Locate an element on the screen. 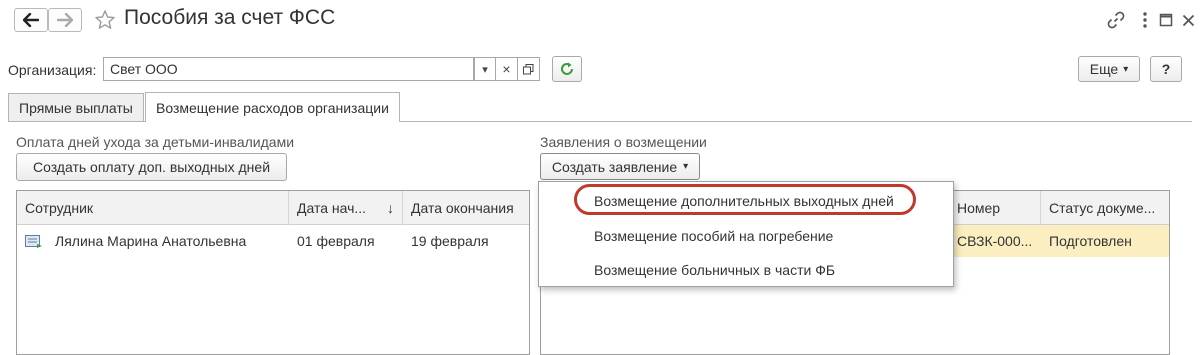 The image size is (1200, 355). arrow-right-icon is located at coordinates (65, 20).